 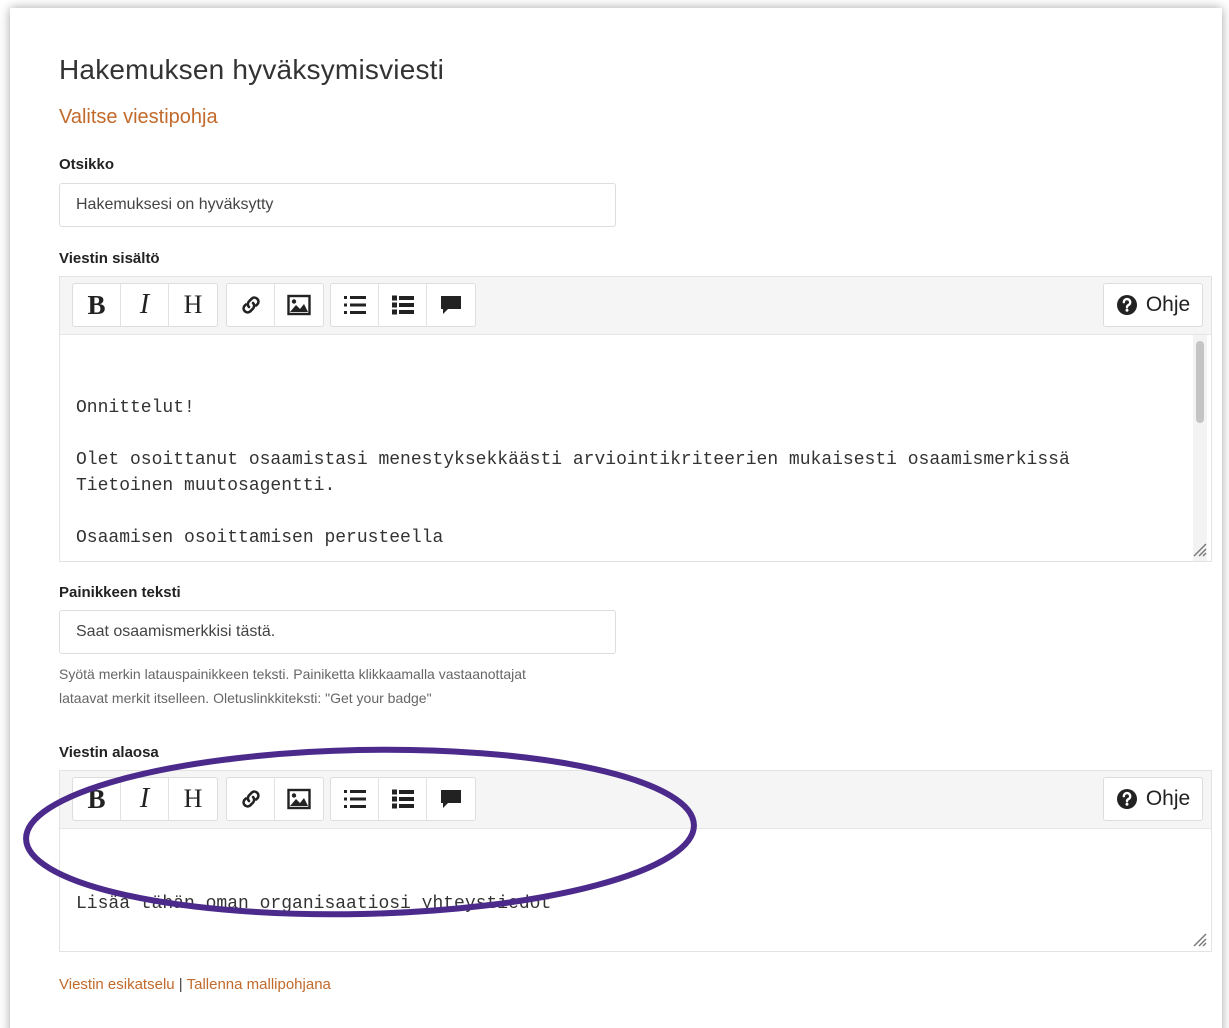 I want to click on footer-help-button: Ohje, so click(x=1153, y=799).